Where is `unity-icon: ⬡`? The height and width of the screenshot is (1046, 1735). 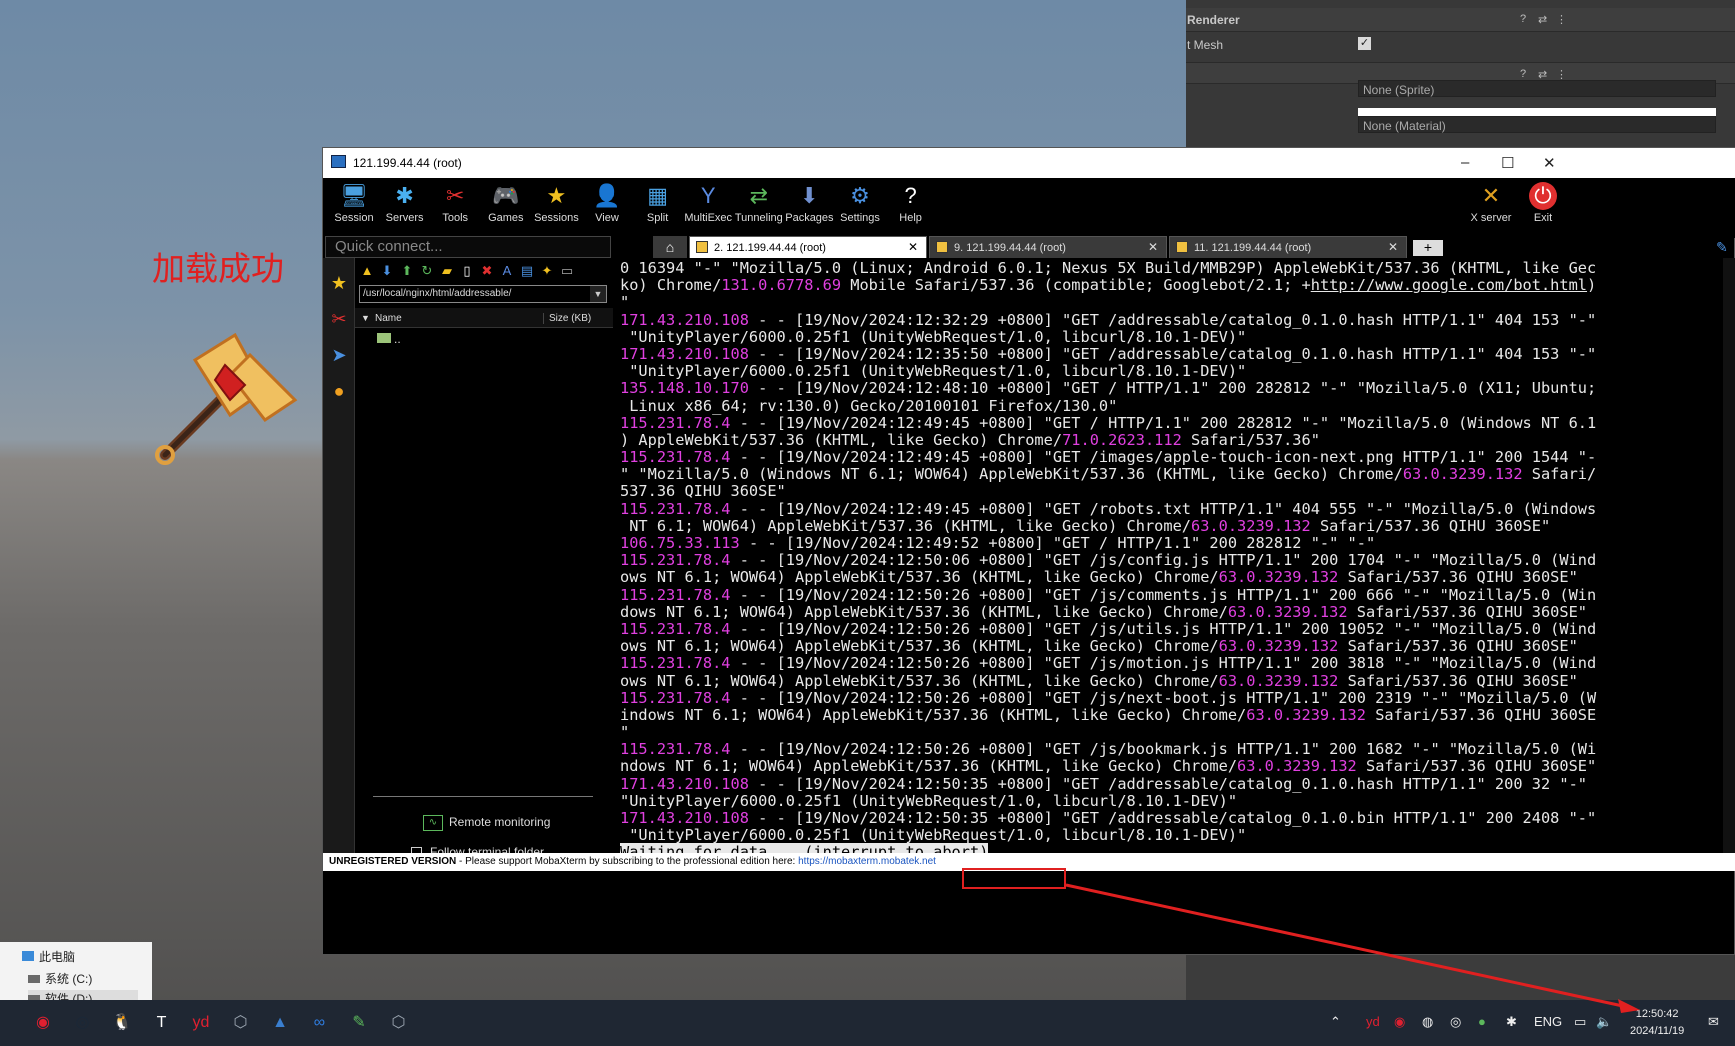
unity-icon: ⬡ is located at coordinates (241, 1023).